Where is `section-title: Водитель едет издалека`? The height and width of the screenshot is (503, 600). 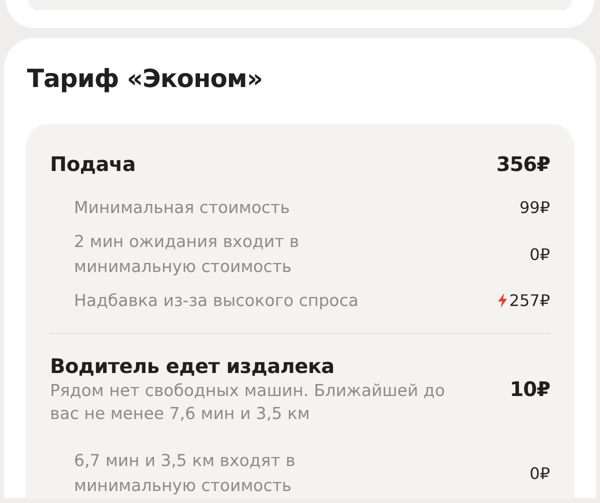
section-title: Водитель едет издалека is located at coordinates (193, 366).